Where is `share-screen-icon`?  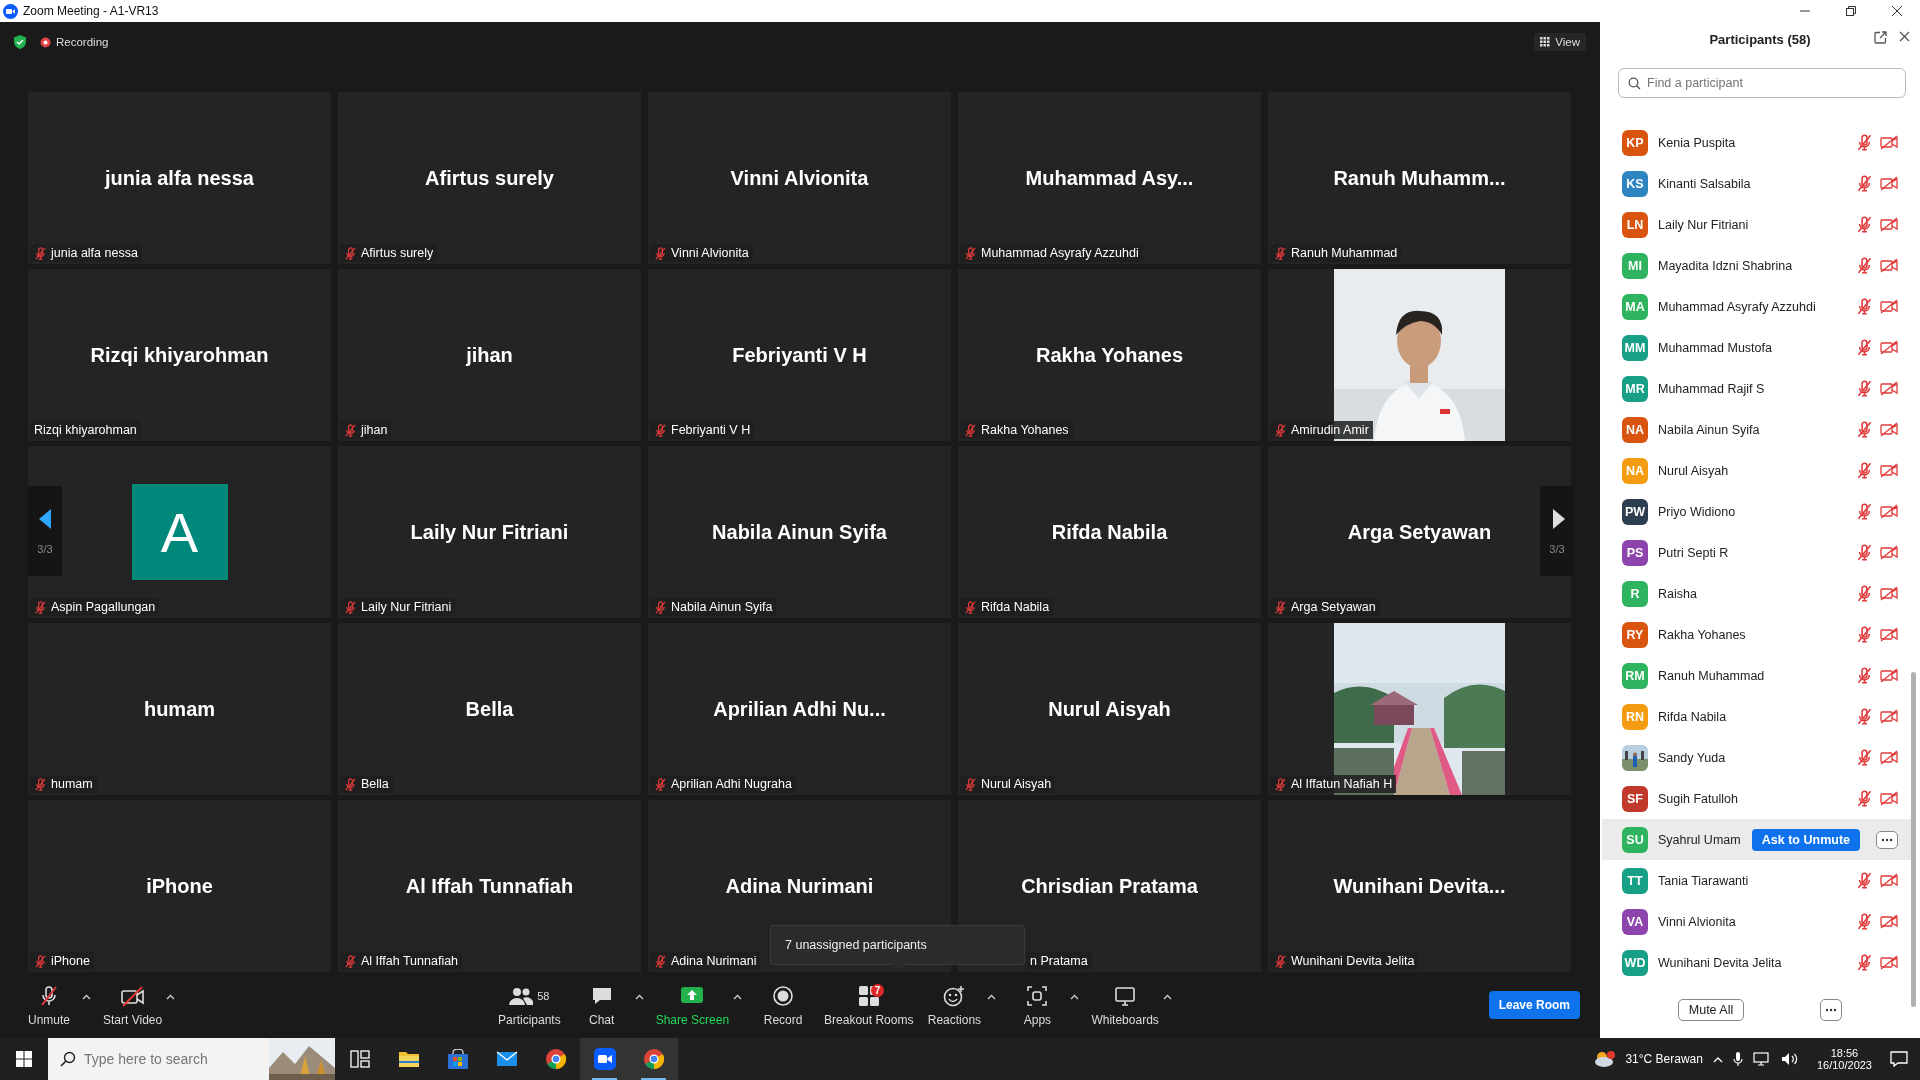
share-screen-icon is located at coordinates (692, 995).